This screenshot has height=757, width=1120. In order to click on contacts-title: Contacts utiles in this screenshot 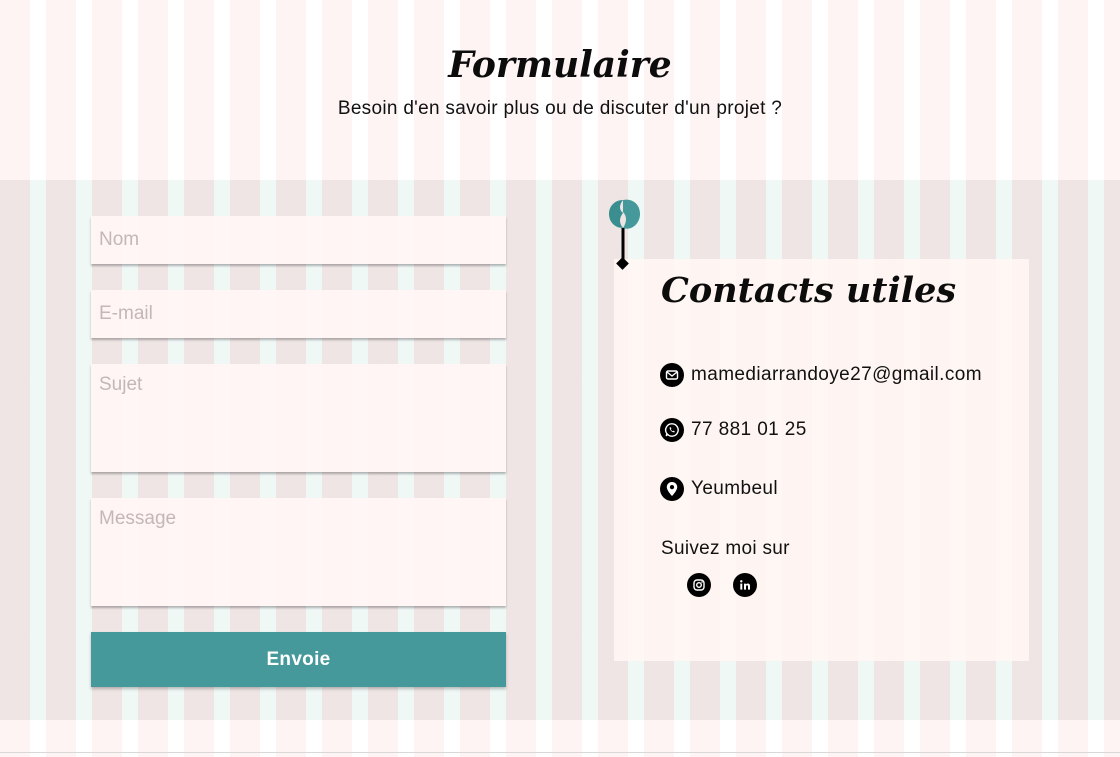, I will do `click(809, 290)`.